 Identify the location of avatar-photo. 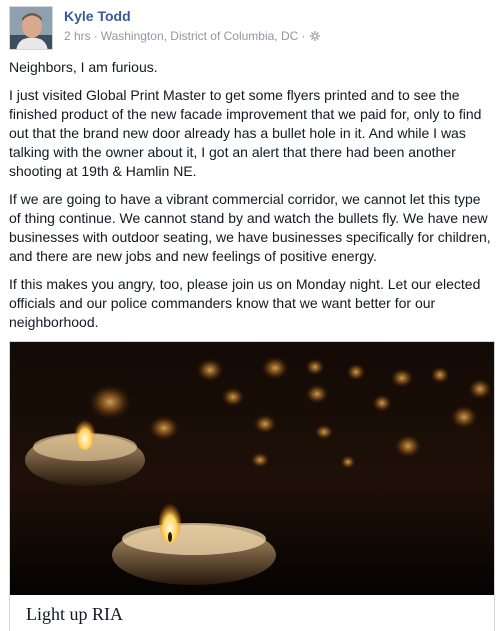
(31, 28).